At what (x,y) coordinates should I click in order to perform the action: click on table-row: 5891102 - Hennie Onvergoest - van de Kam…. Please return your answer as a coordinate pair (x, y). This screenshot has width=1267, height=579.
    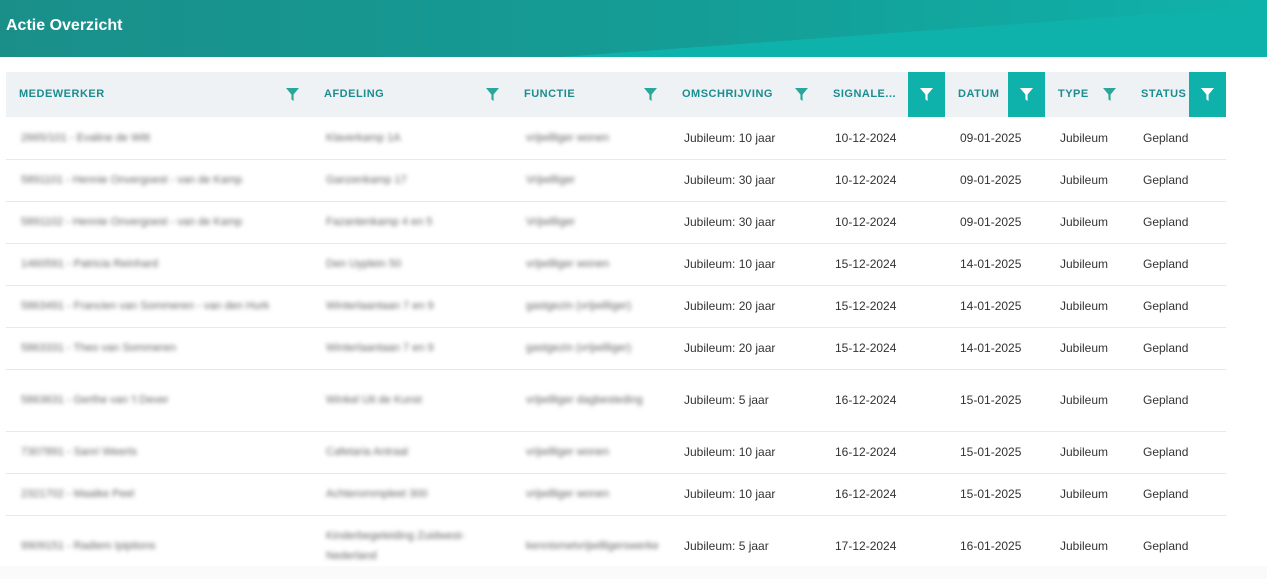
    Looking at the image, I should click on (616, 222).